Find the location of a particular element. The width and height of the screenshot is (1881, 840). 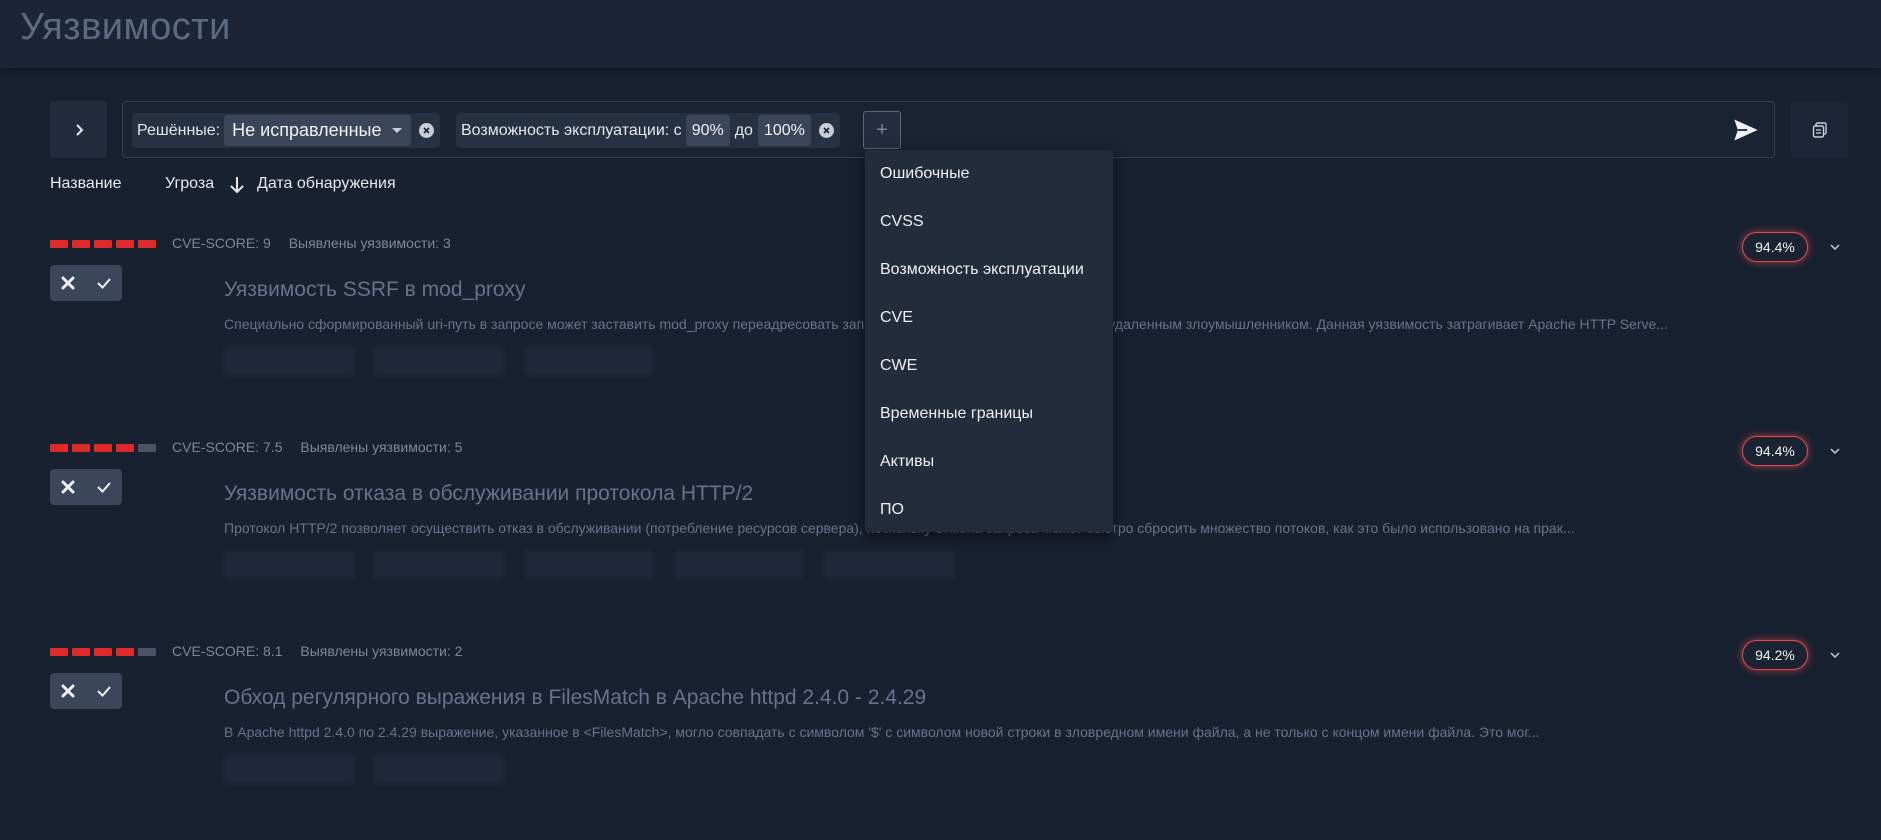

dropdown-item: Возможность эксплуатации is located at coordinates (989, 270).